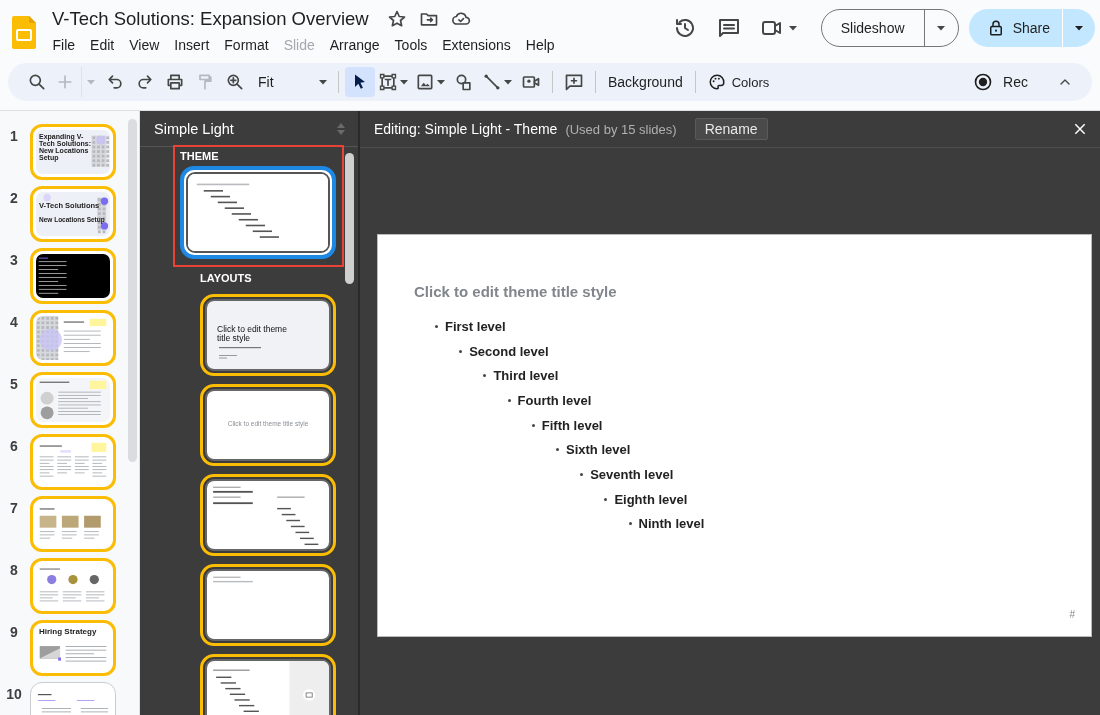  Describe the element at coordinates (671, 524) in the screenshot. I see `body-level-text: Ninth level` at that location.